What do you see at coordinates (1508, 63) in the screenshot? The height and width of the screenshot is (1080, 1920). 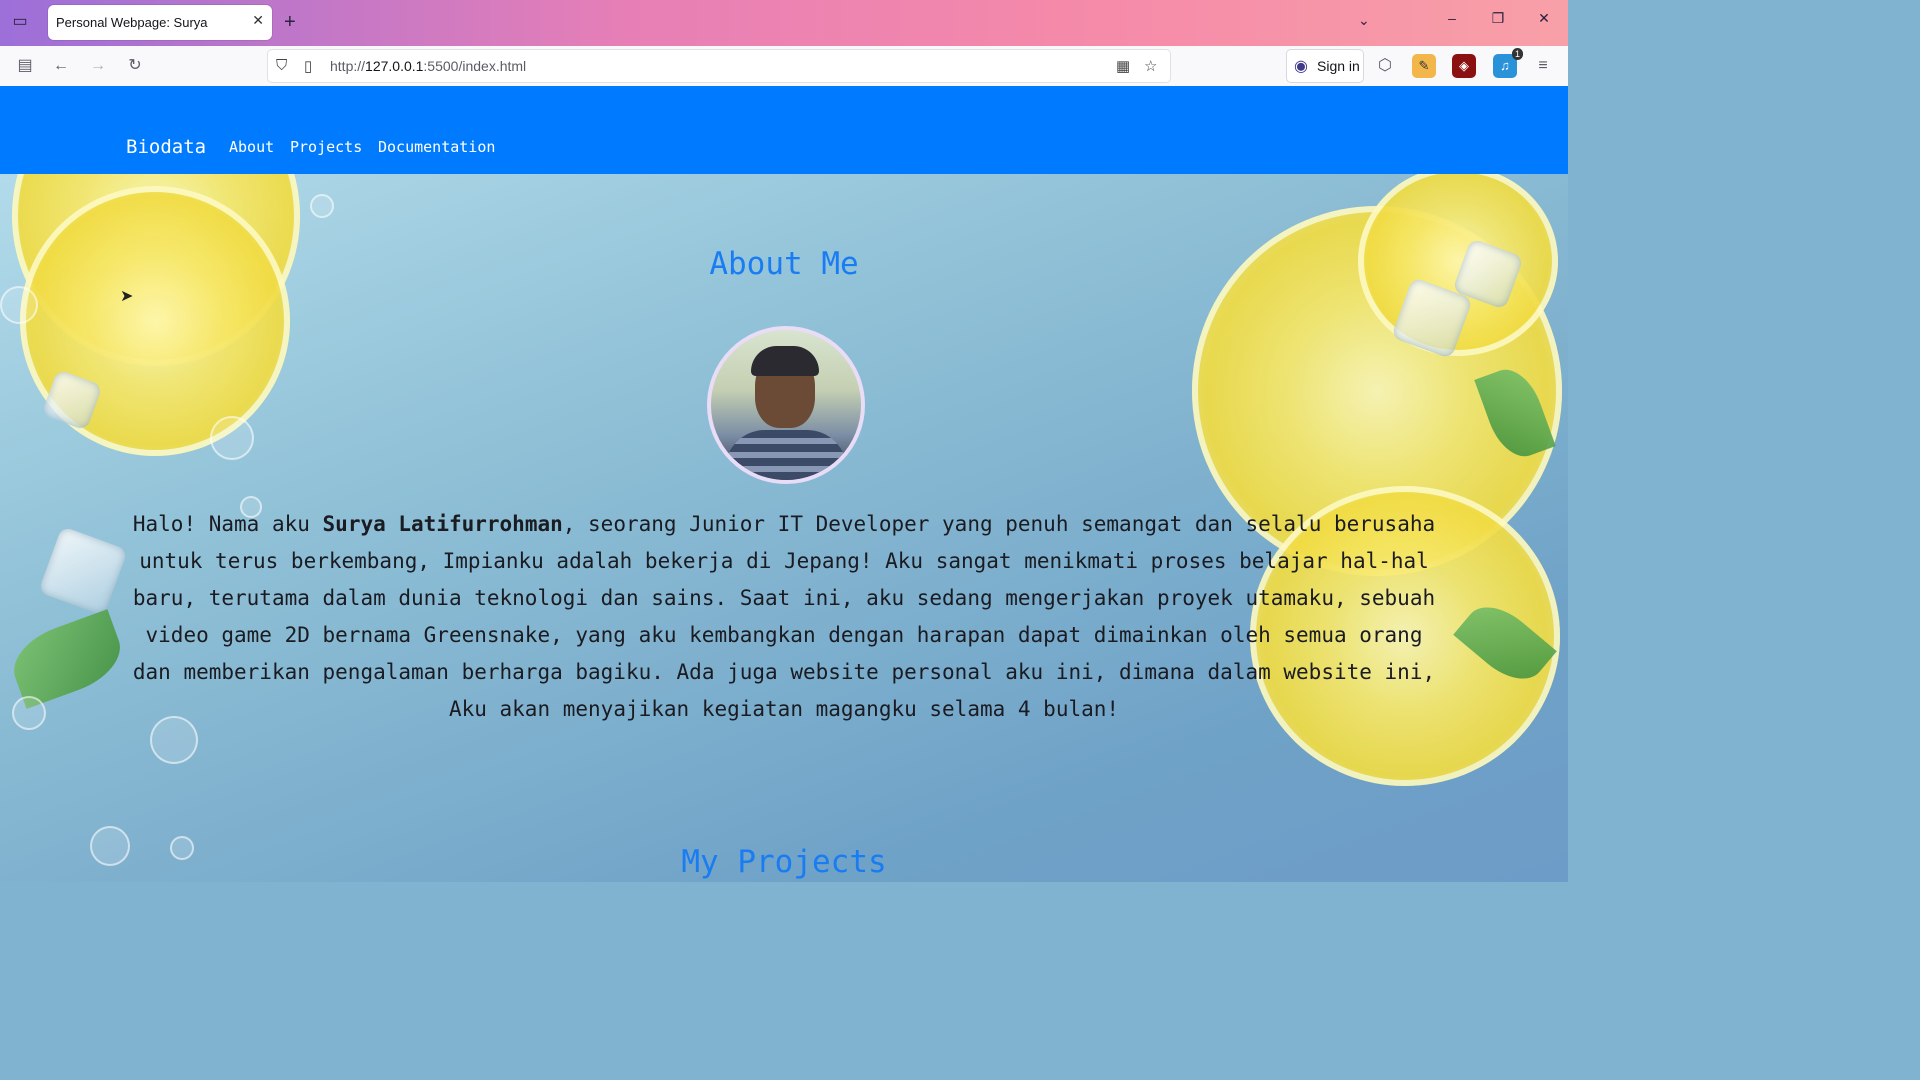 I see `extension-icon-2: ♫ 1` at bounding box center [1508, 63].